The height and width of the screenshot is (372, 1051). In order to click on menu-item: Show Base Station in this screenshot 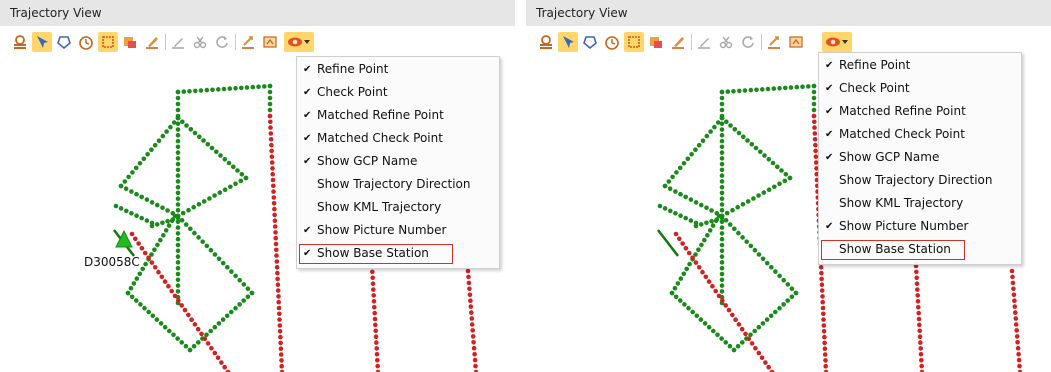, I will do `click(920, 249)`.